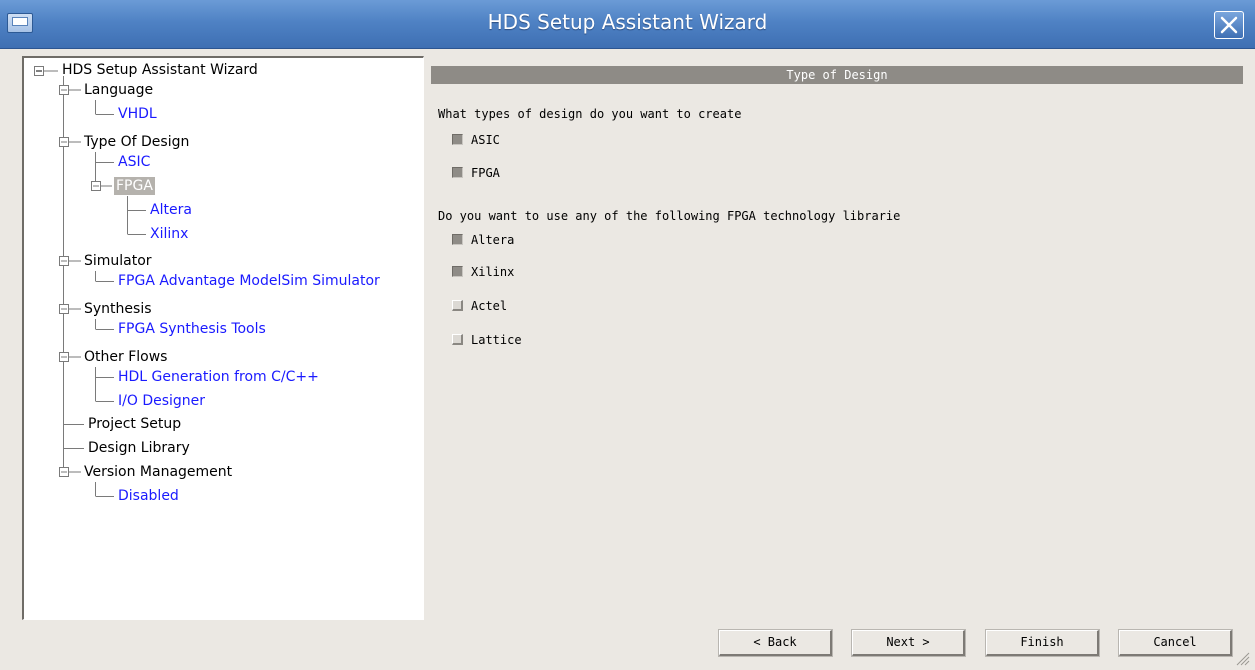  I want to click on lattice-label: Lattice, so click(496, 340).